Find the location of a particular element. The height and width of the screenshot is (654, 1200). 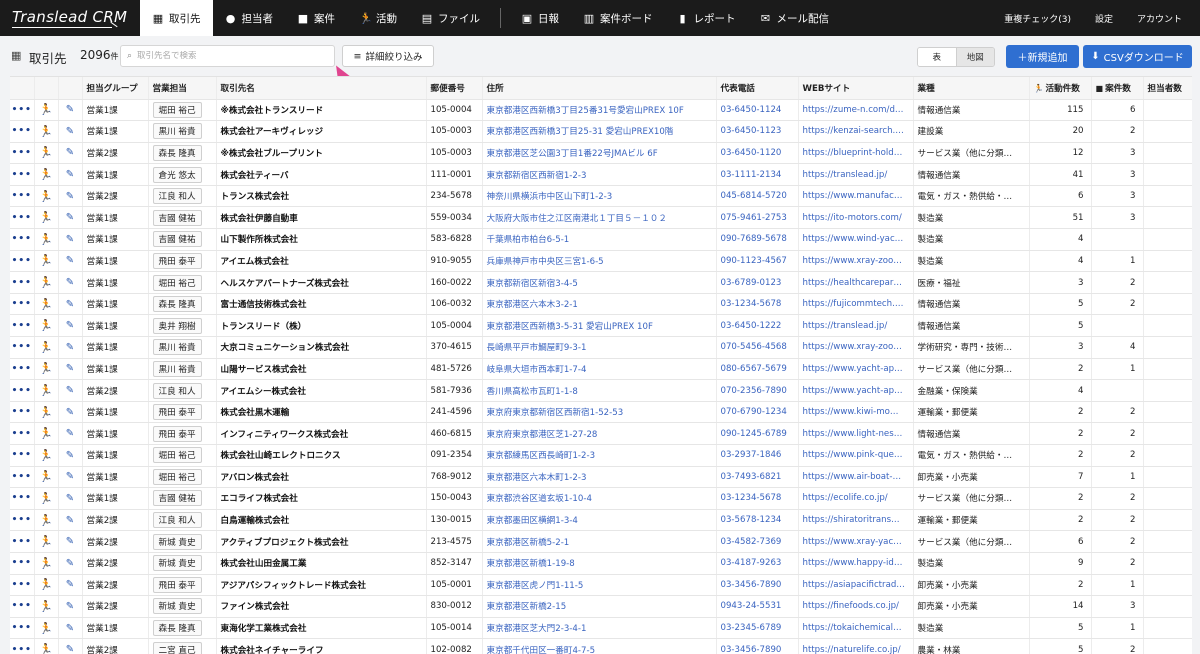

company-name-cell: 株式会社山田金属工業 is located at coordinates (321, 563).